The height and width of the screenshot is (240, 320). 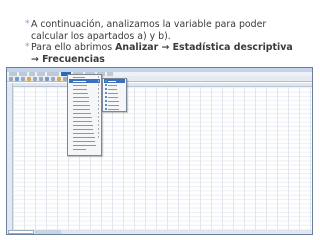 I want to click on bullet-2-submenu: Estadística descriptiva, so click(x=232, y=47).